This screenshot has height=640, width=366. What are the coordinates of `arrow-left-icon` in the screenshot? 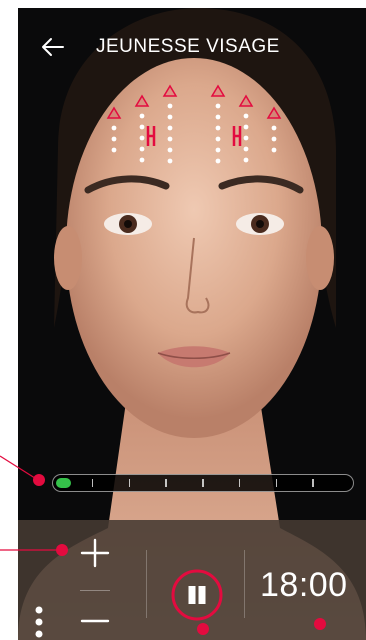 It's located at (53, 47).